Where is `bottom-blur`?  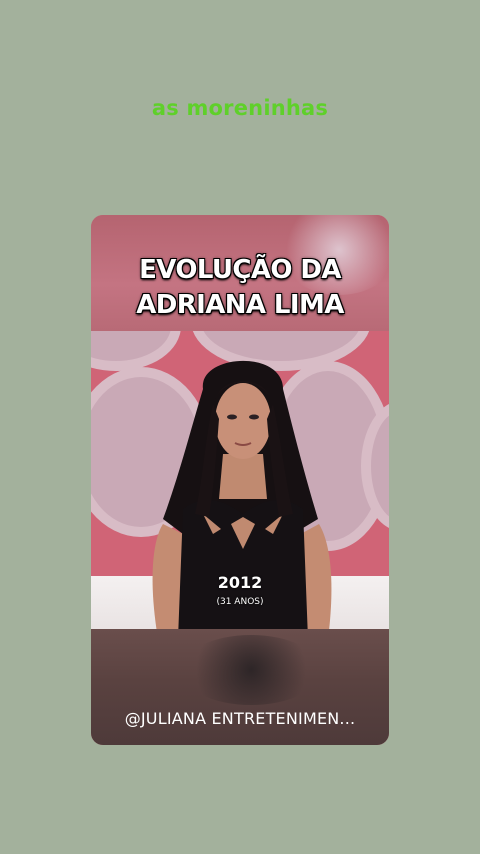
bottom-blur is located at coordinates (251, 670).